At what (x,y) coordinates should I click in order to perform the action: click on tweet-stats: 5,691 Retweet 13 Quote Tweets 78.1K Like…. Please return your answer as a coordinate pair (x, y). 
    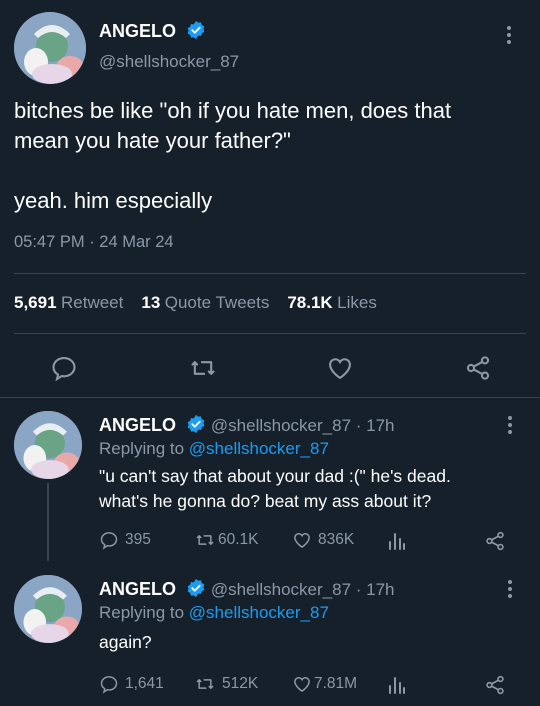
    Looking at the image, I should click on (195, 303).